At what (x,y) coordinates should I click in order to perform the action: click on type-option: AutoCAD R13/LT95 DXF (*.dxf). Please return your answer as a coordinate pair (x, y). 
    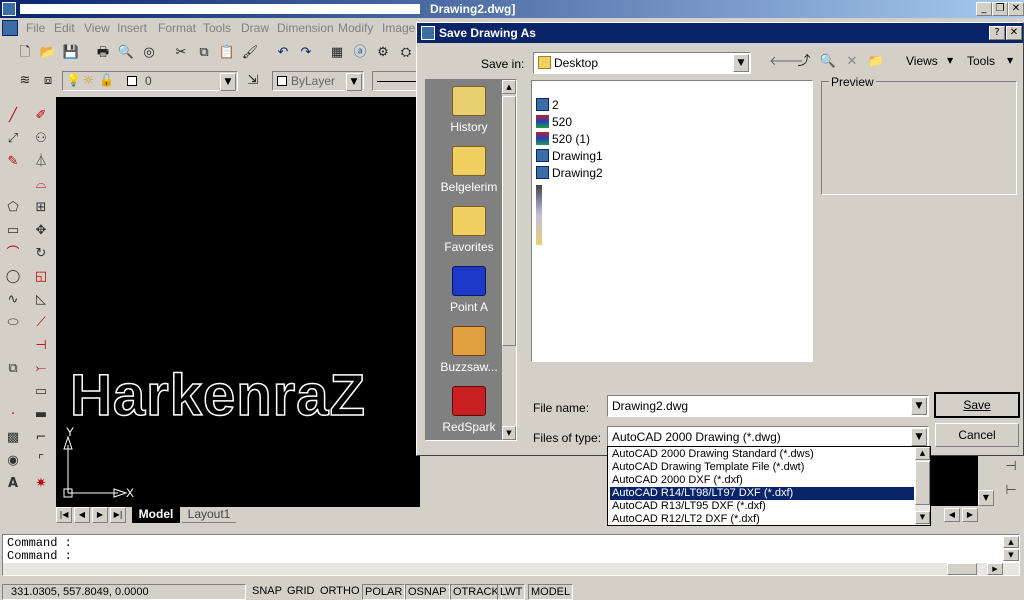
    Looking at the image, I should click on (762, 506).